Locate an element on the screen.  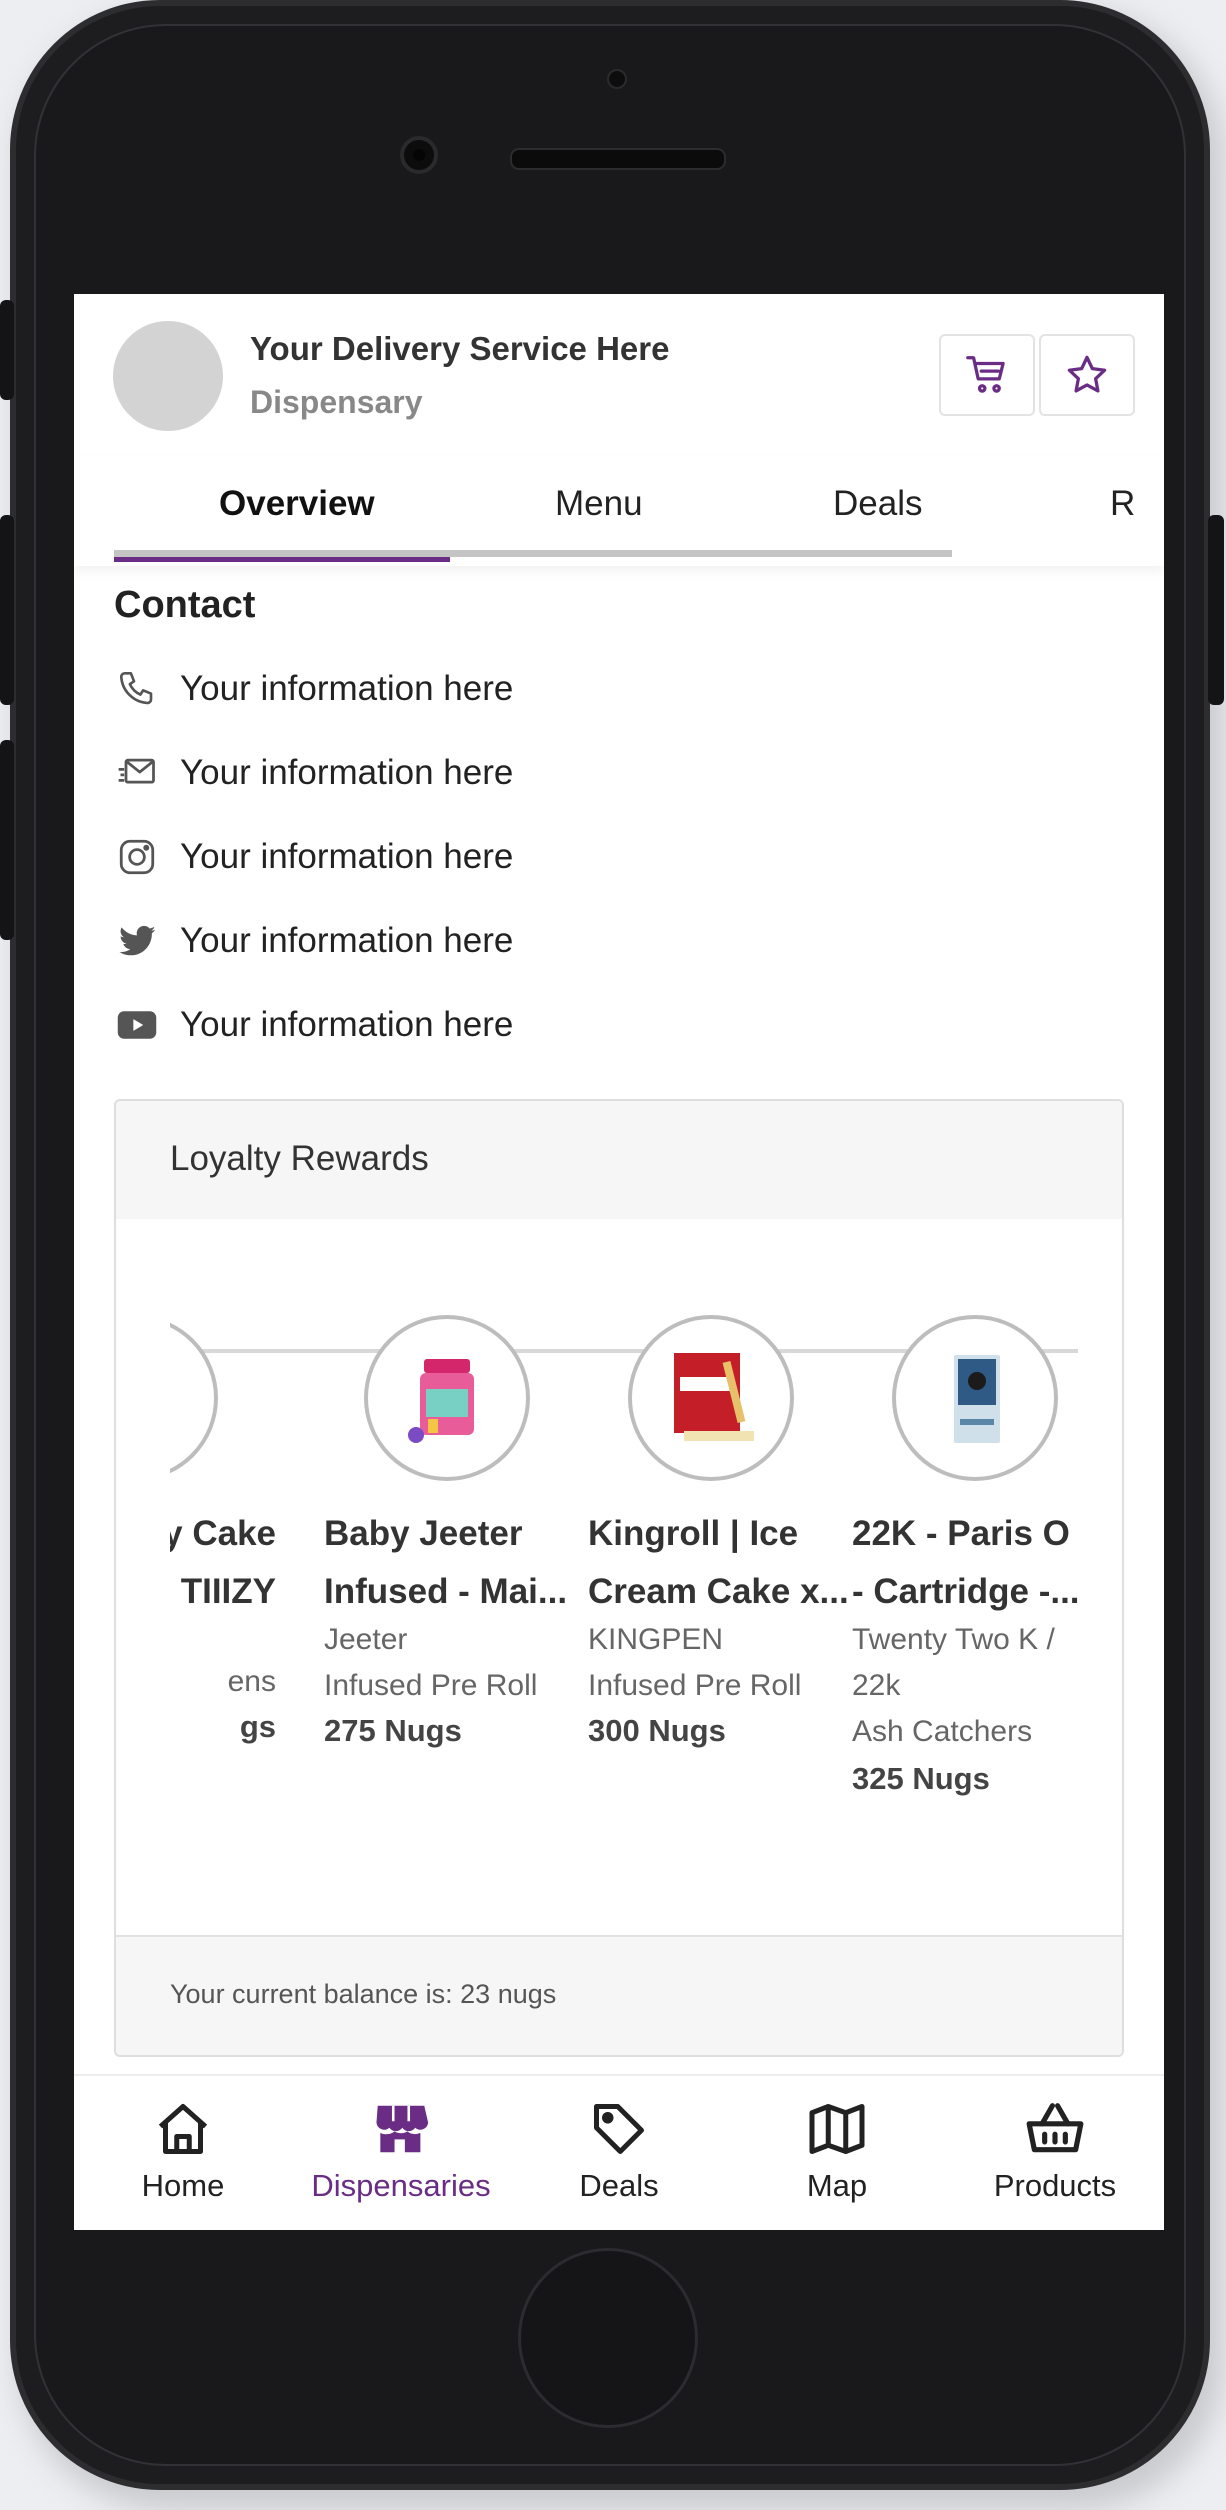
business-header: Your Delivery Service Here Dispensary is located at coordinates (619, 376).